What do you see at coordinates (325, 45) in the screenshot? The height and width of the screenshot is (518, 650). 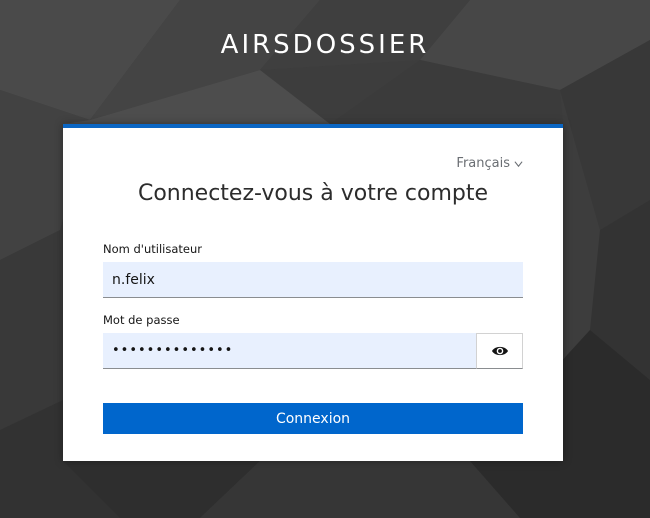 I see `brand-title: AIRSDOSSIER` at bounding box center [325, 45].